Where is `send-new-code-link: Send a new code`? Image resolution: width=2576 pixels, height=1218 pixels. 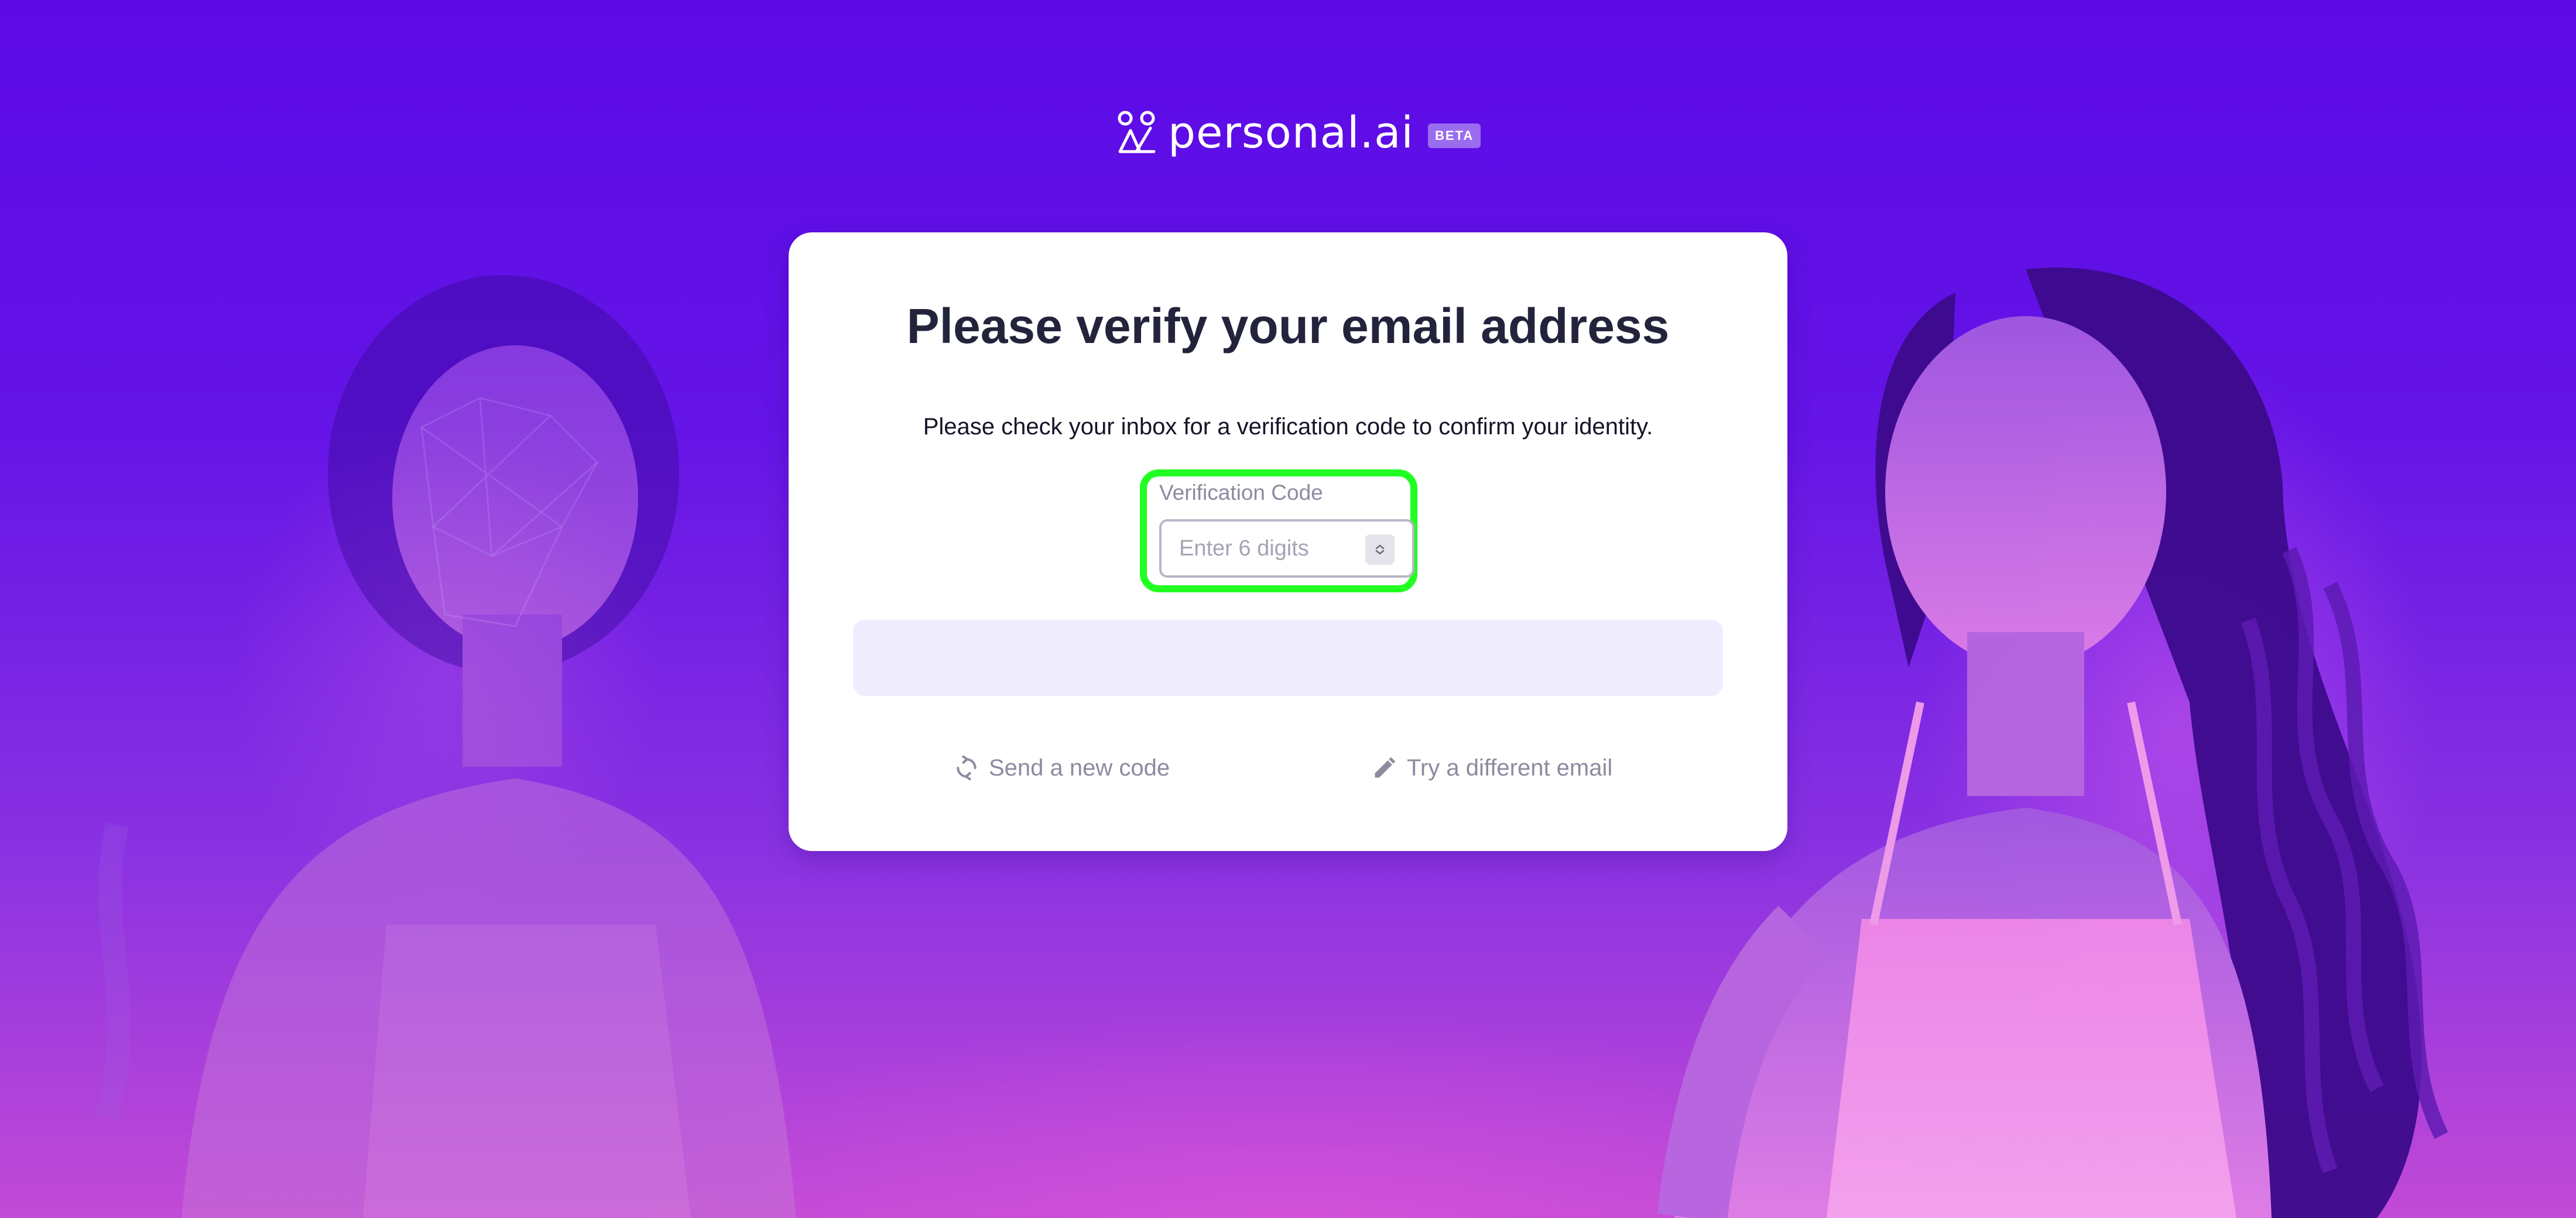
send-new-code-link: Send a new code is located at coordinates (1062, 767).